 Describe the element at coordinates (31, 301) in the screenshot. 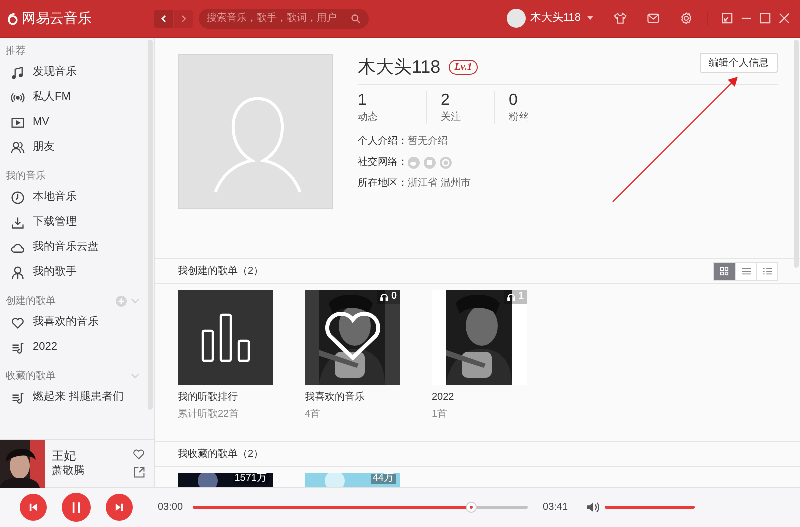

I see `section-heading: 创建的歌单` at that location.